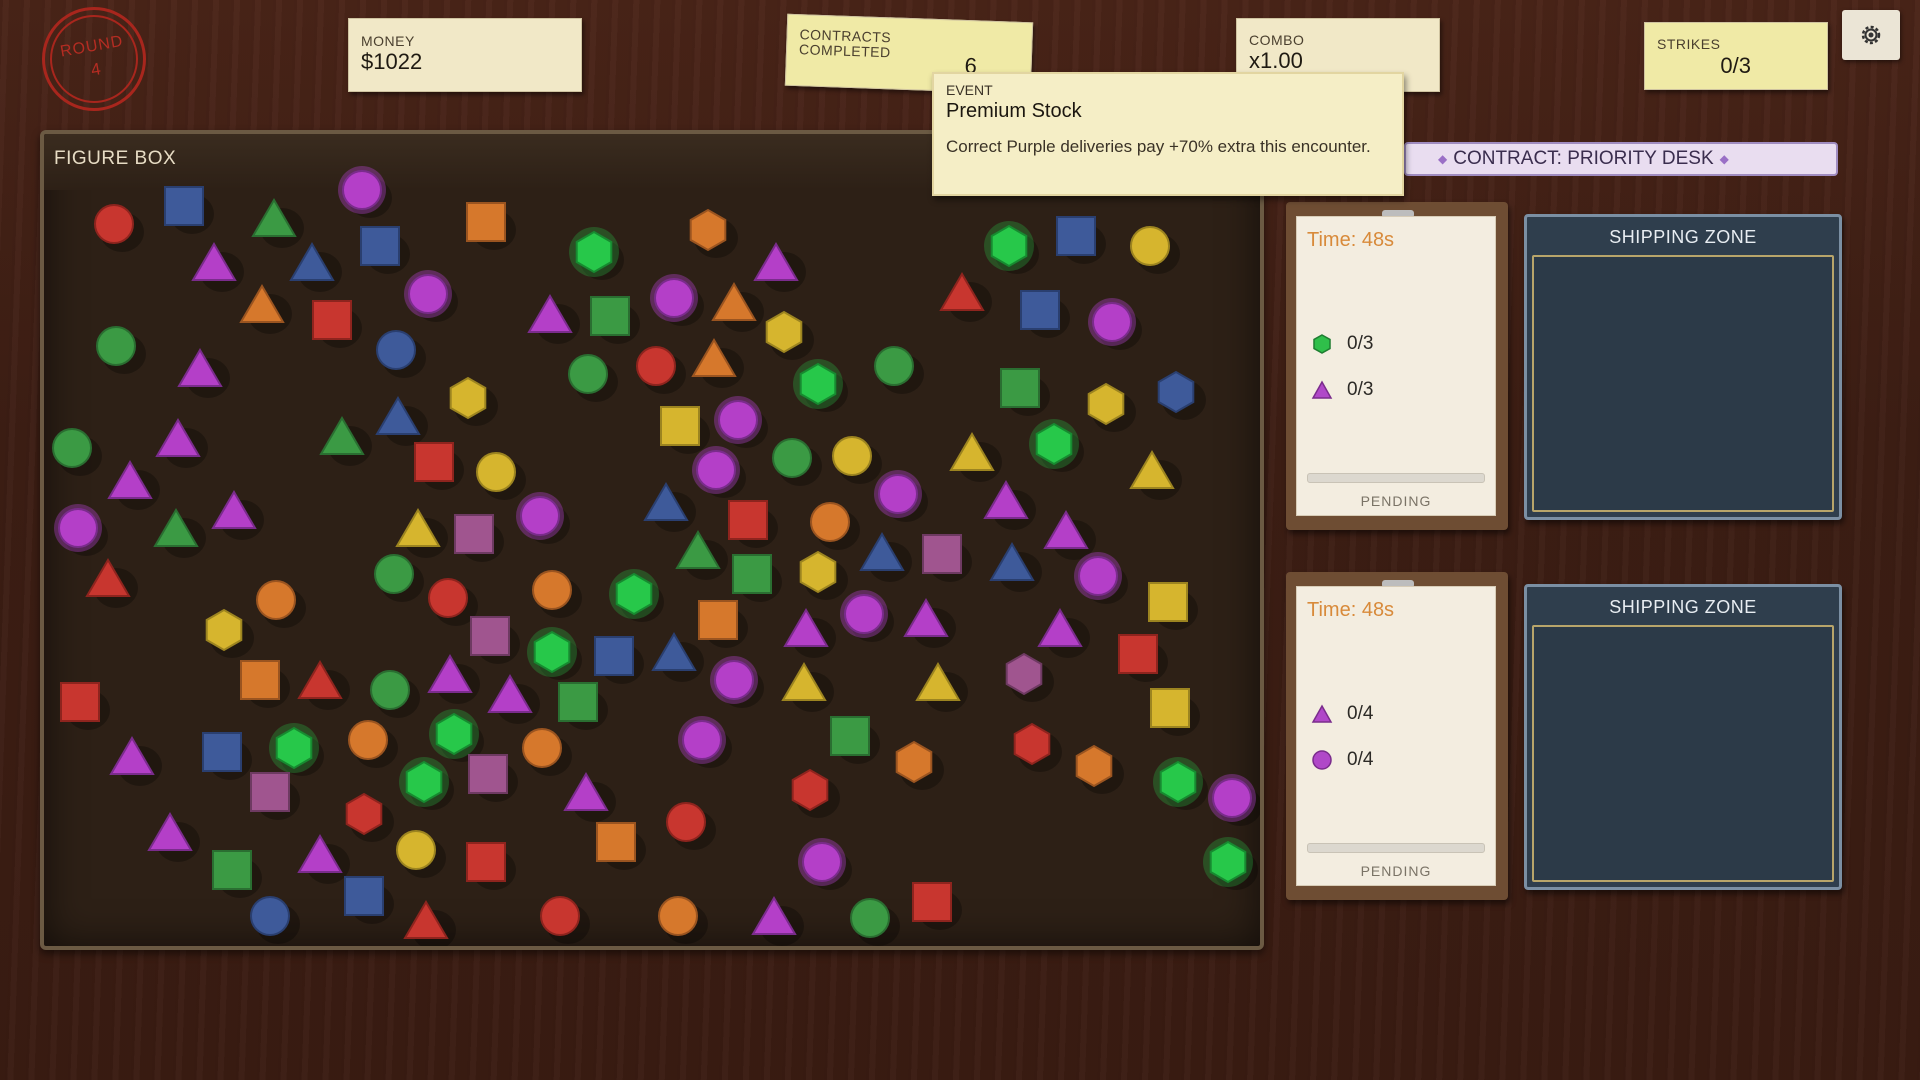 The height and width of the screenshot is (1080, 1920). Describe the element at coordinates (1683, 737) in the screenshot. I see `shipping-zone-2: SHIPPING ZONE` at that location.